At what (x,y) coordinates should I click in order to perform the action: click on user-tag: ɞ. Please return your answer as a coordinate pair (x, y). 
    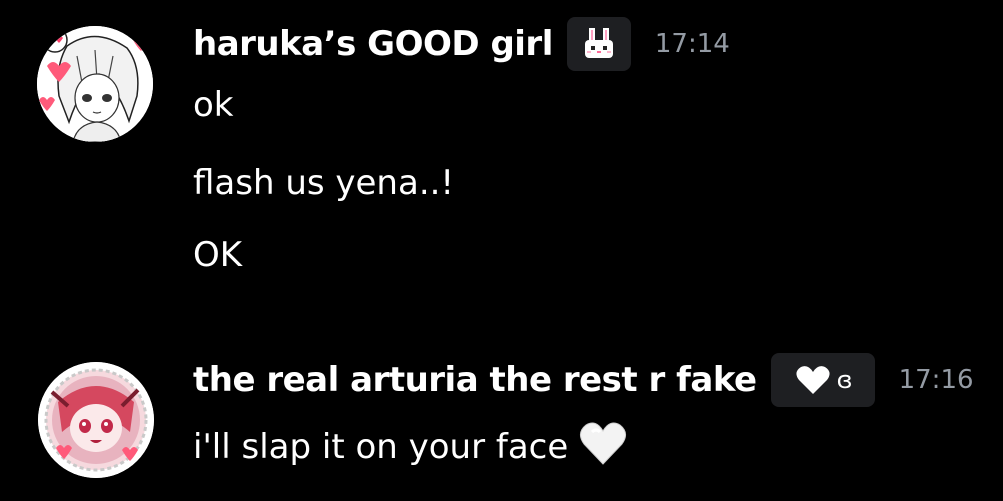
    Looking at the image, I should click on (822, 380).